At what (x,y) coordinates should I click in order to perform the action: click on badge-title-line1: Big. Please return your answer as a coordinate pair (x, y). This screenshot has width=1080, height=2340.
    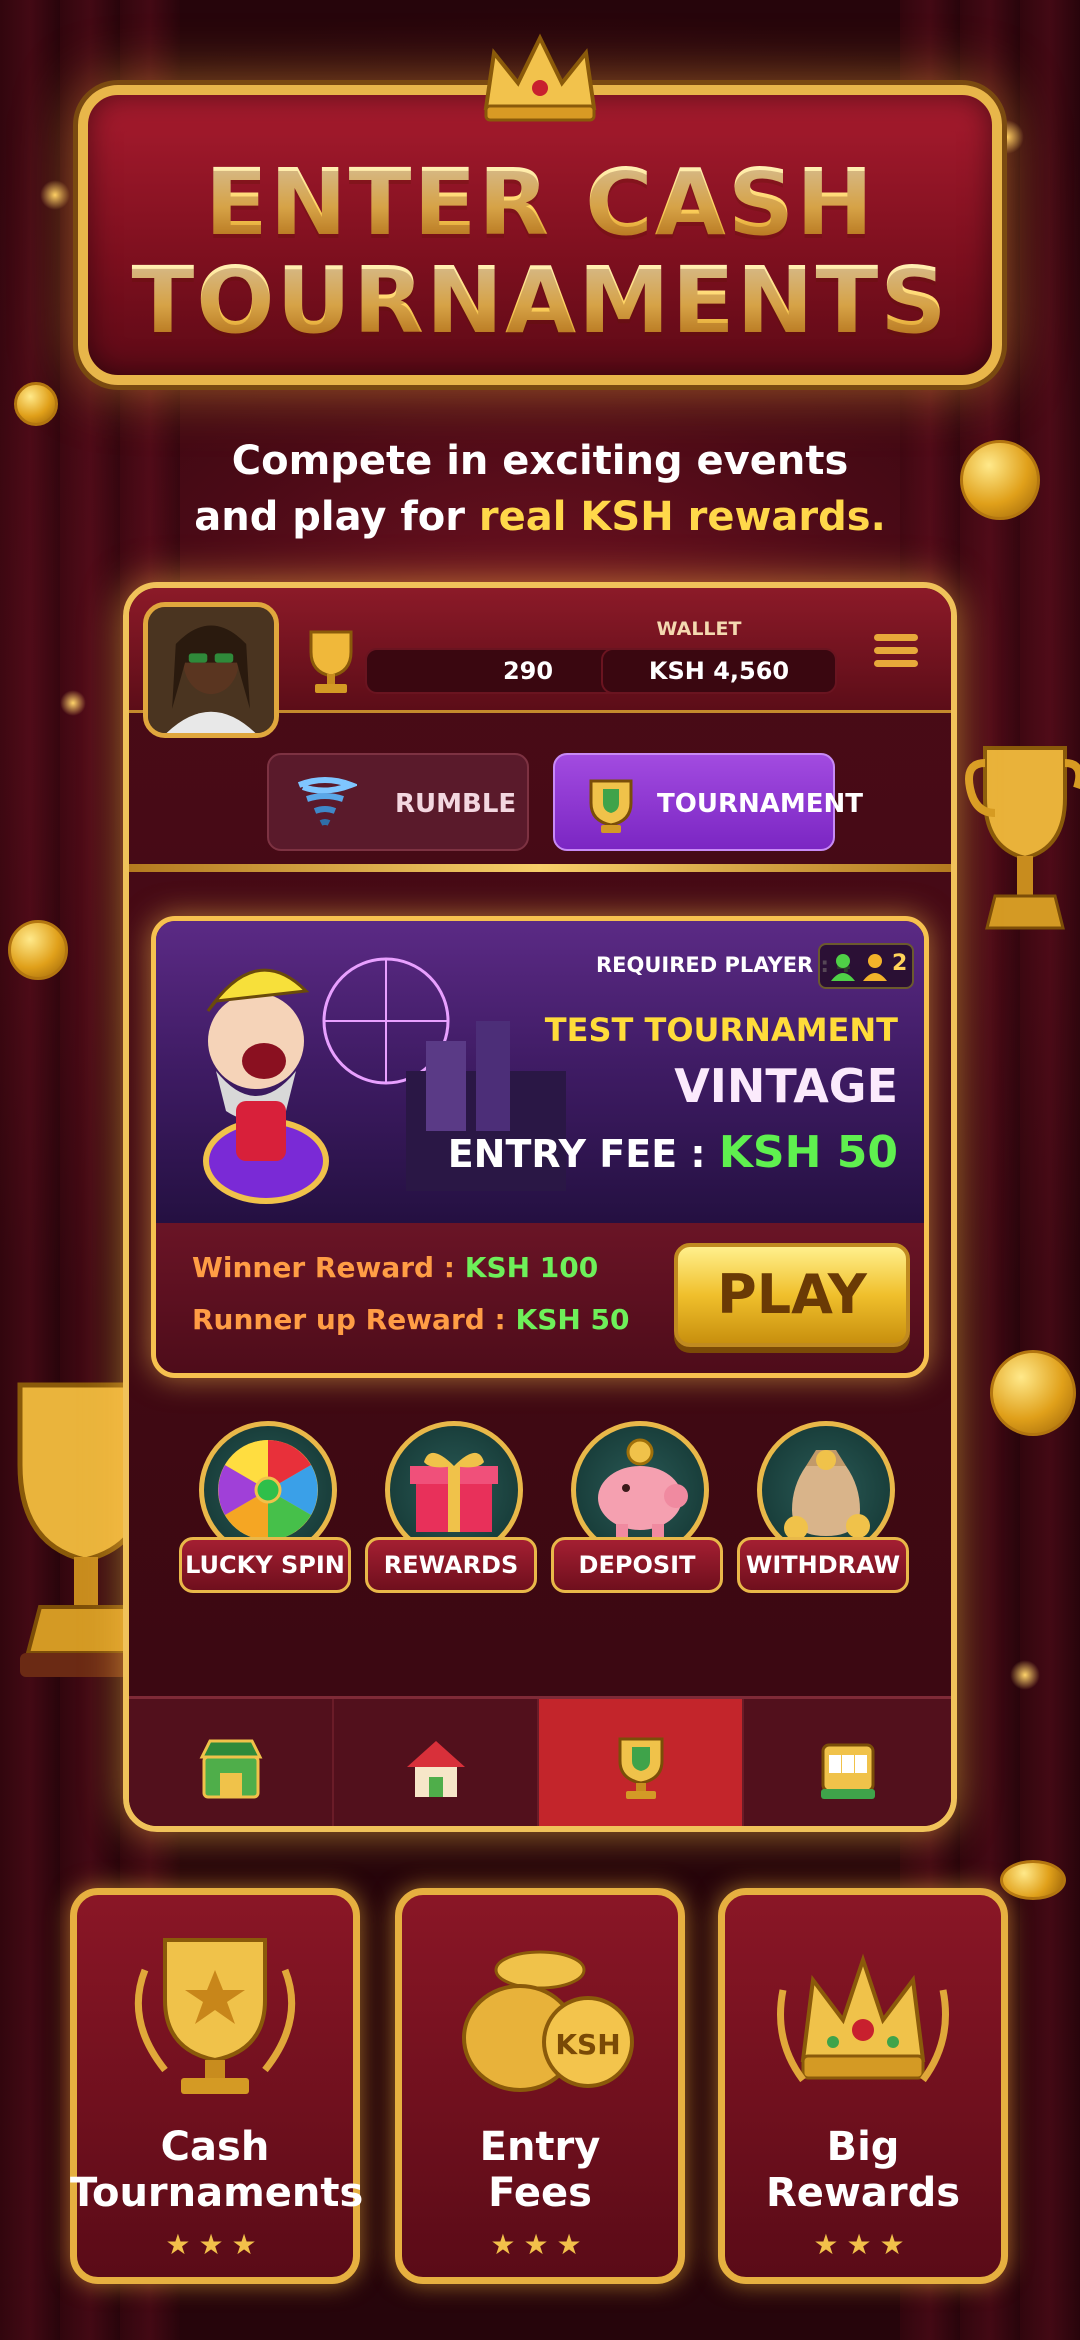
    Looking at the image, I should click on (863, 2147).